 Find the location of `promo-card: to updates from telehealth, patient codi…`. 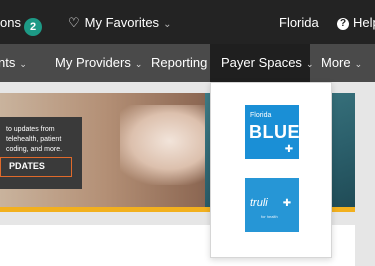

promo-card: to updates from telehealth, patient codi… is located at coordinates (41, 153).